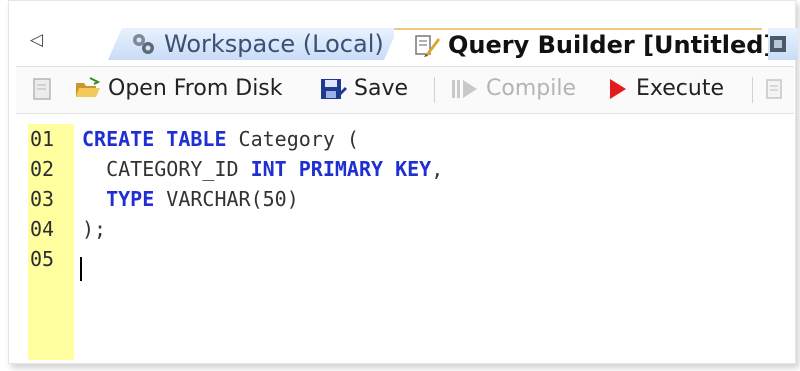  Describe the element at coordinates (143, 44) in the screenshot. I see `workspace-icon` at that location.